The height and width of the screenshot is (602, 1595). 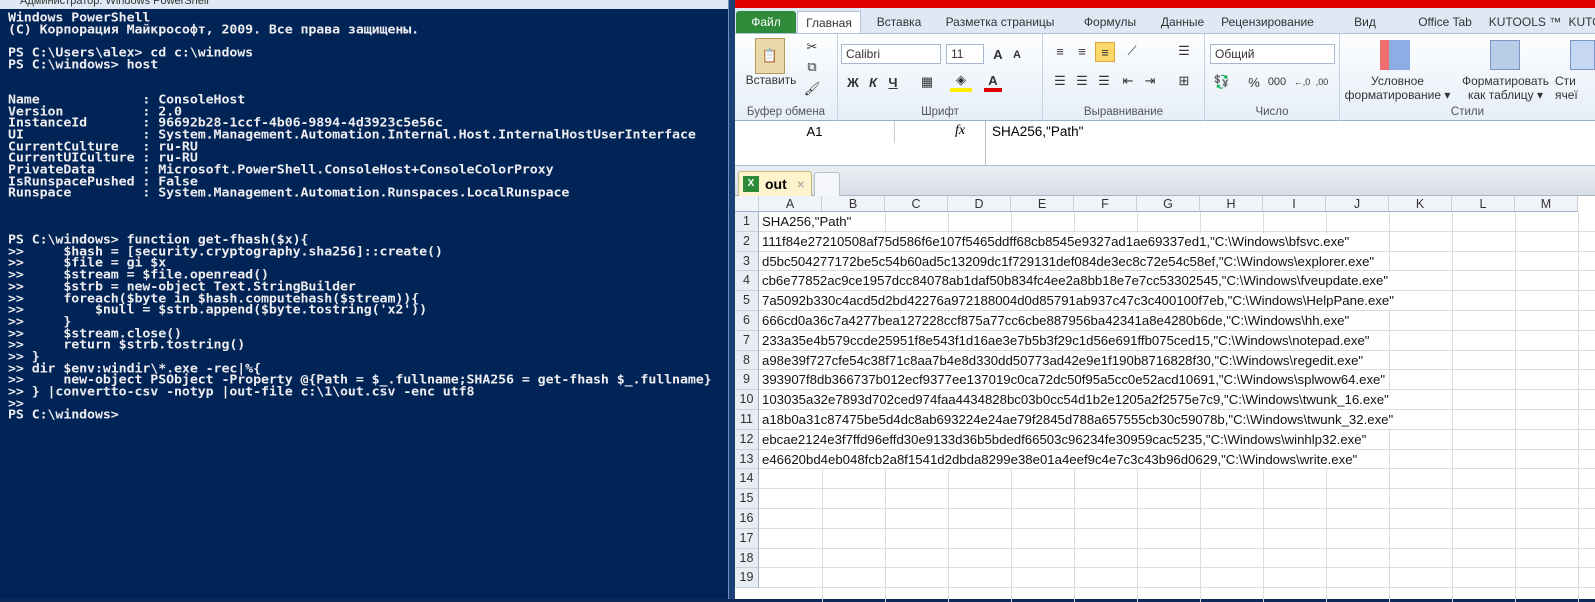 What do you see at coordinates (853, 204) in the screenshot?
I see `column-header: B` at bounding box center [853, 204].